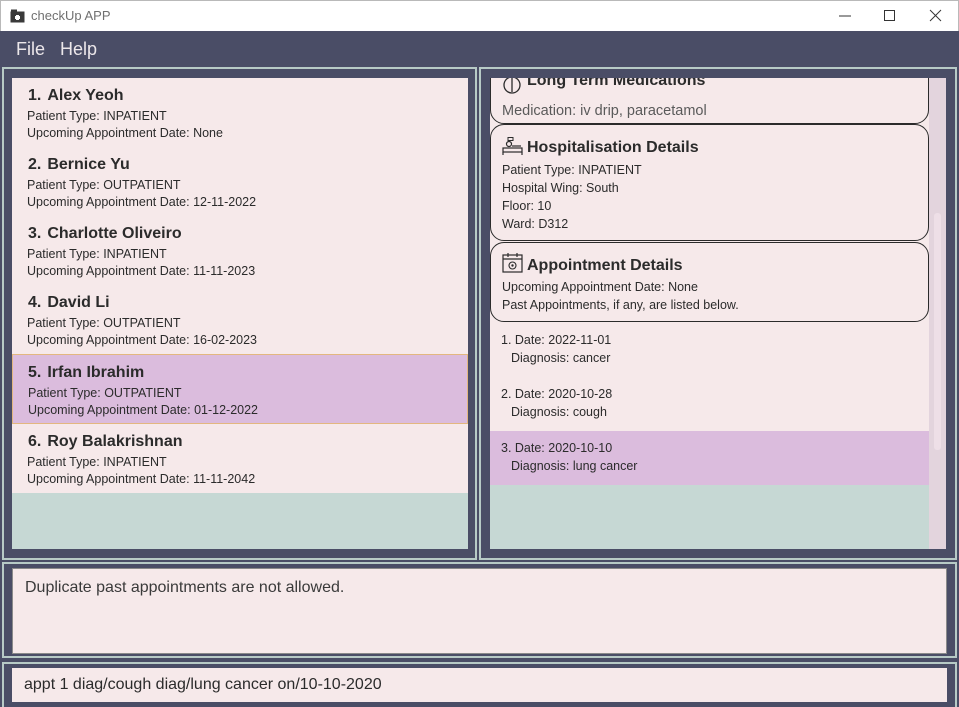 Image resolution: width=959 pixels, height=707 pixels. I want to click on patient-index: 2., so click(35, 164).